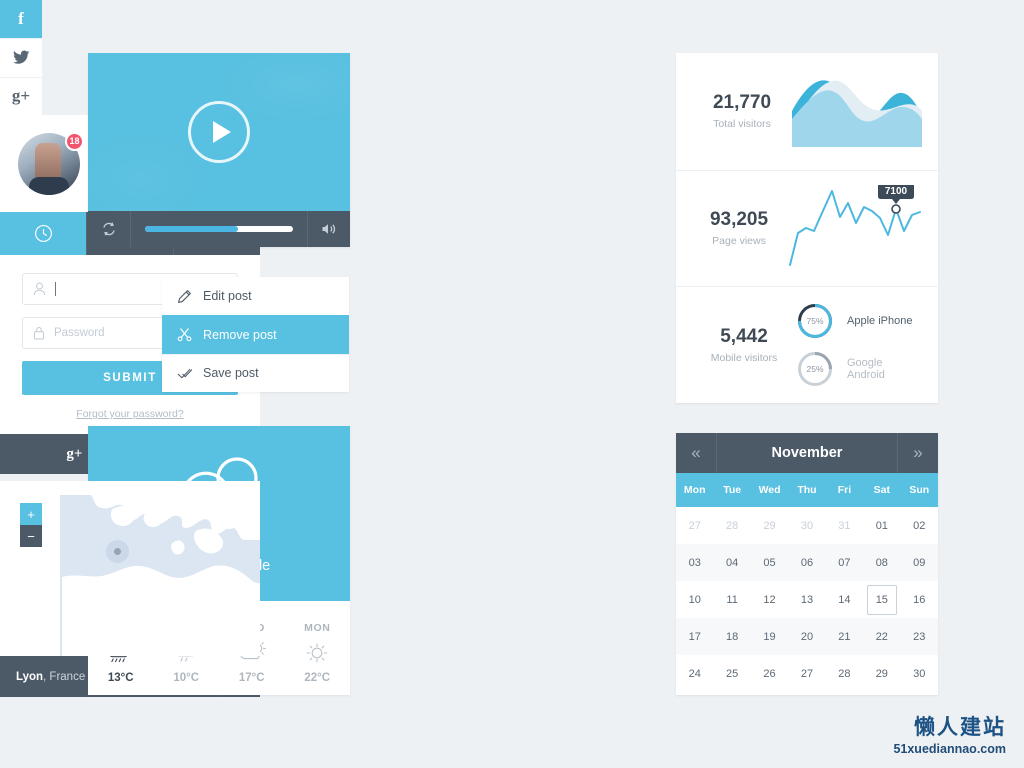 The height and width of the screenshot is (768, 1024). Describe the element at coordinates (769, 673) in the screenshot. I see `calendar-day: 26` at that location.